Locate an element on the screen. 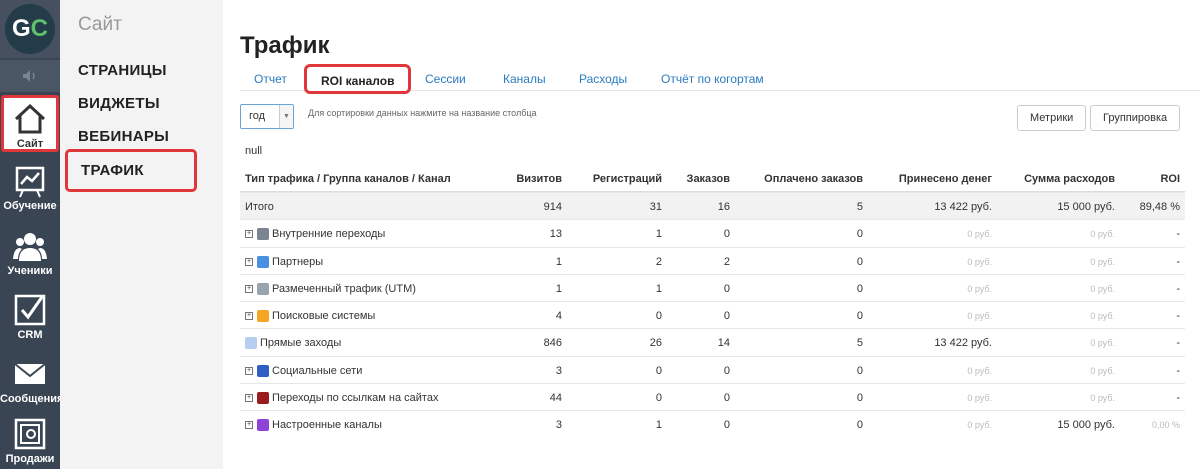  tab-channels: Каналы is located at coordinates (524, 79).